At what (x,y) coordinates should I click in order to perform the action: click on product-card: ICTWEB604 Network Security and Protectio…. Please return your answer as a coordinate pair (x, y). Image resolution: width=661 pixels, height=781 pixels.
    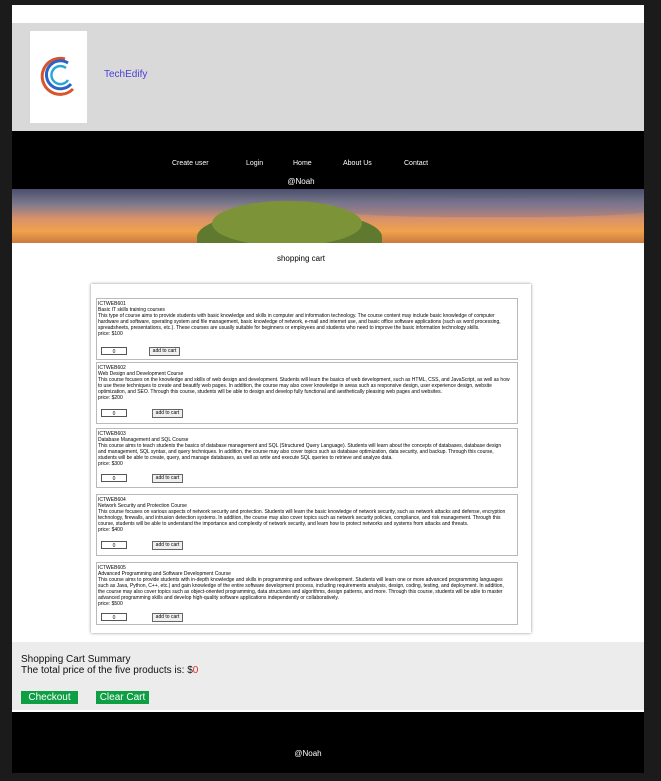
    Looking at the image, I should click on (307, 525).